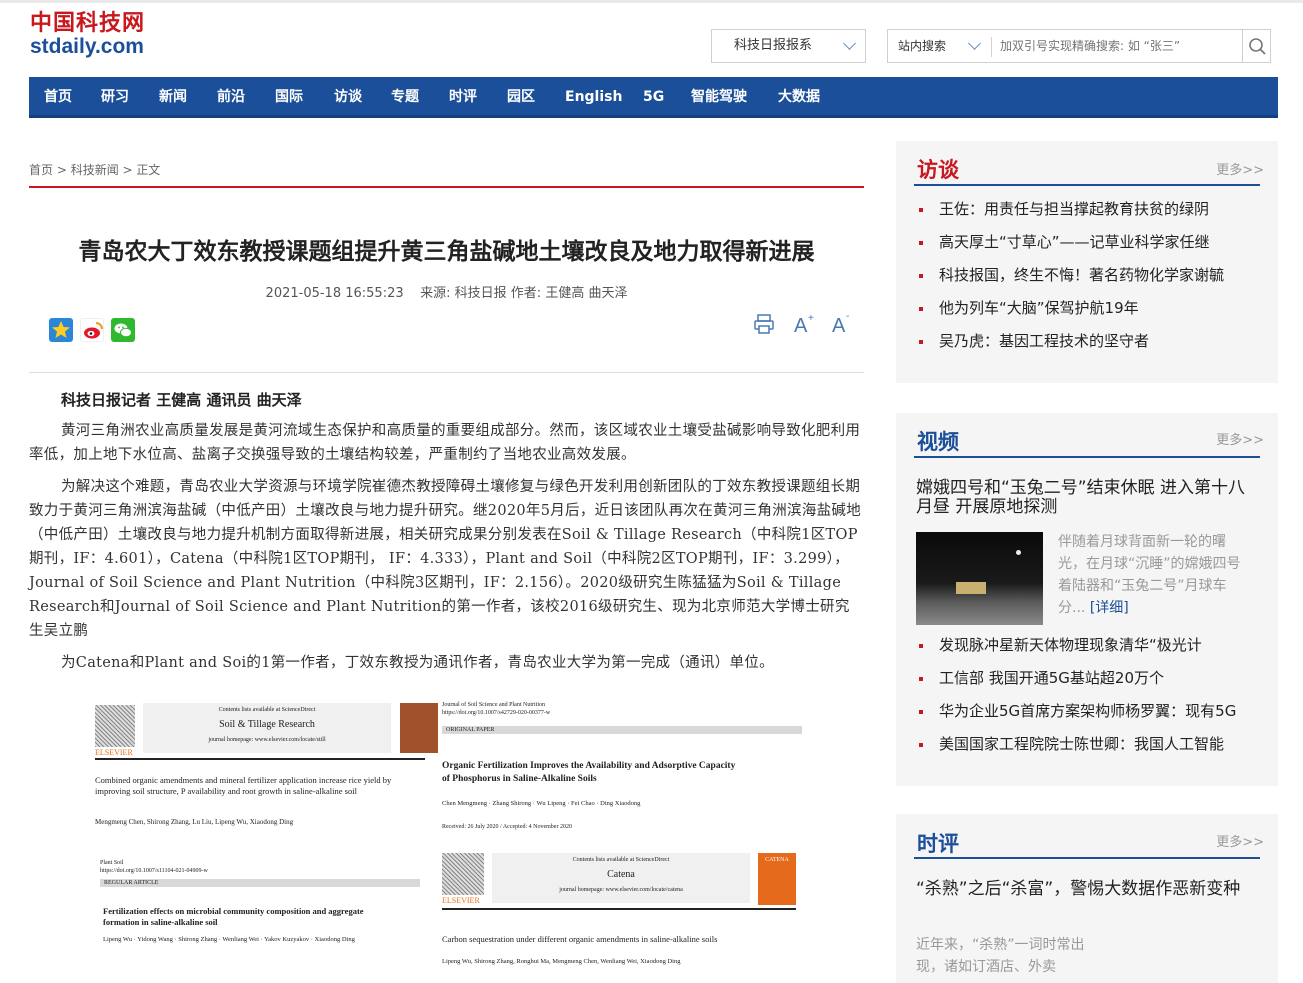 The height and width of the screenshot is (983, 1303). What do you see at coordinates (619, 909) in the screenshot?
I see `paper-4-divider` at bounding box center [619, 909].